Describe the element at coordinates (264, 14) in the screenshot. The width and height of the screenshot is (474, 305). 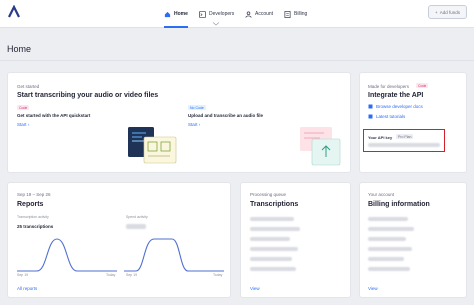
I see `tab-account-label: Account` at that location.